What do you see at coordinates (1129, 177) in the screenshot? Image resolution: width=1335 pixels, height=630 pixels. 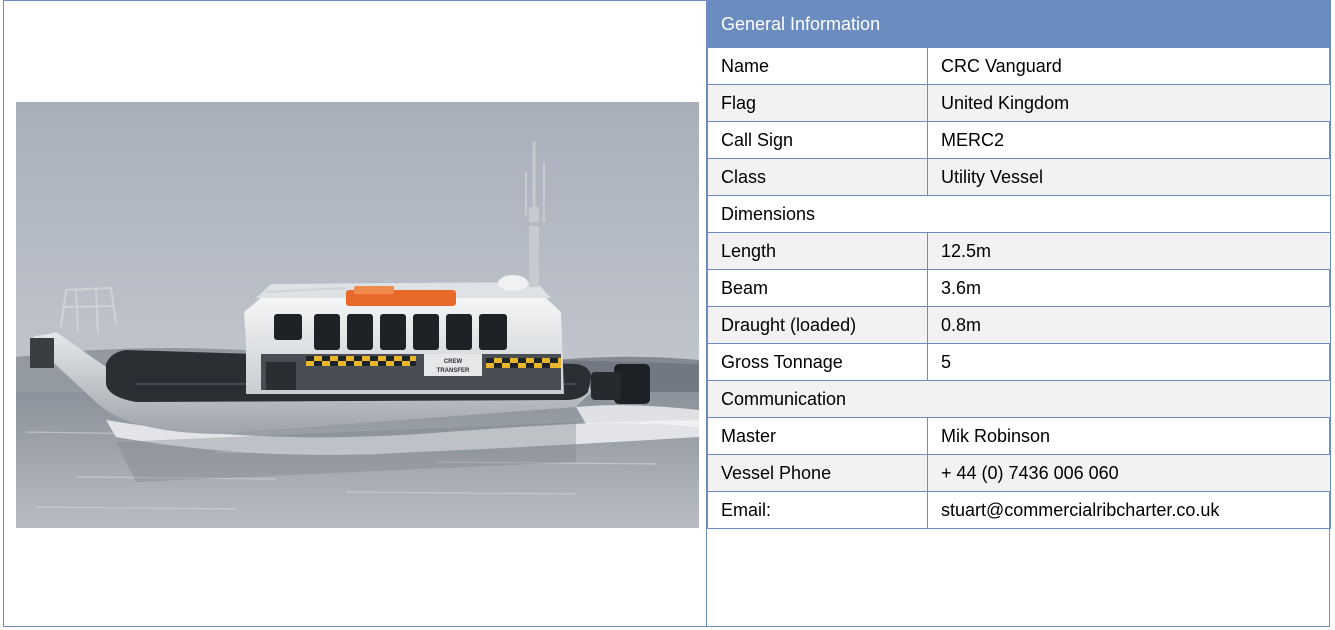 I see `row-value: Utility Vessel` at bounding box center [1129, 177].